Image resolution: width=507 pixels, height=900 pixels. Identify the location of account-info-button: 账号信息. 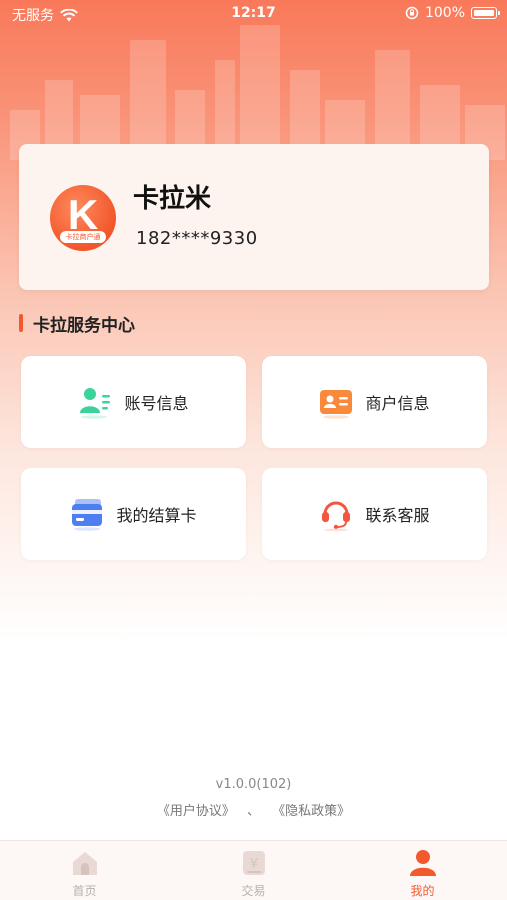
(133, 402).